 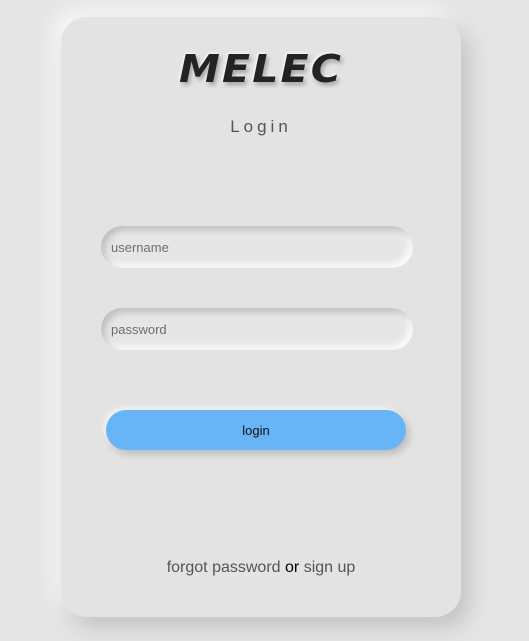 What do you see at coordinates (261, 126) in the screenshot?
I see `page-title: Login` at bounding box center [261, 126].